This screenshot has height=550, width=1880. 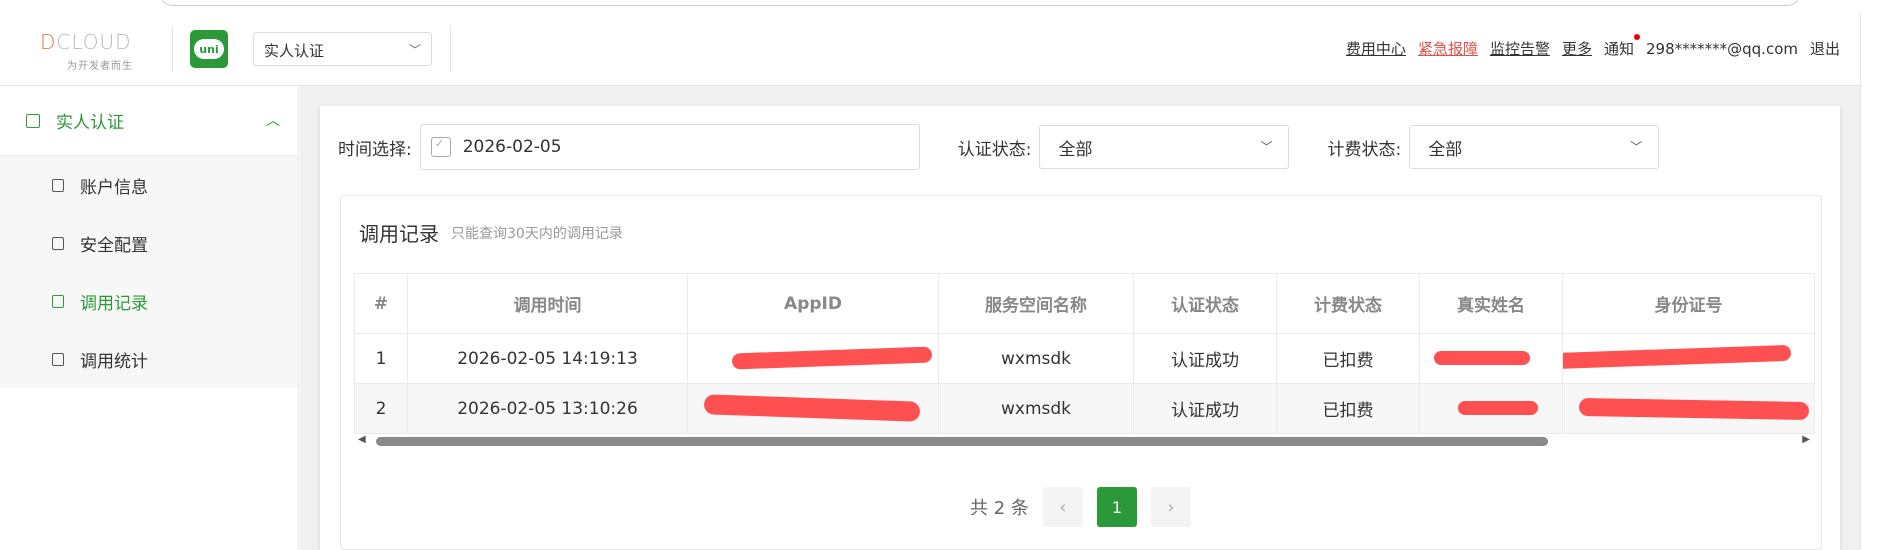 What do you see at coordinates (1825, 48) in the screenshot?
I see `logout-link: 退出` at bounding box center [1825, 48].